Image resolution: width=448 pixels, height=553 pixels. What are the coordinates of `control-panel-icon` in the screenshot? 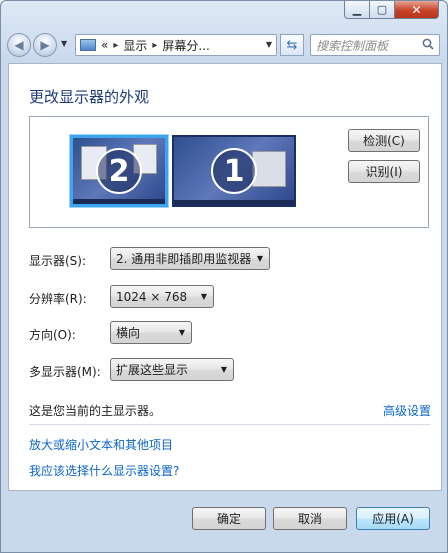 It's located at (88, 45).